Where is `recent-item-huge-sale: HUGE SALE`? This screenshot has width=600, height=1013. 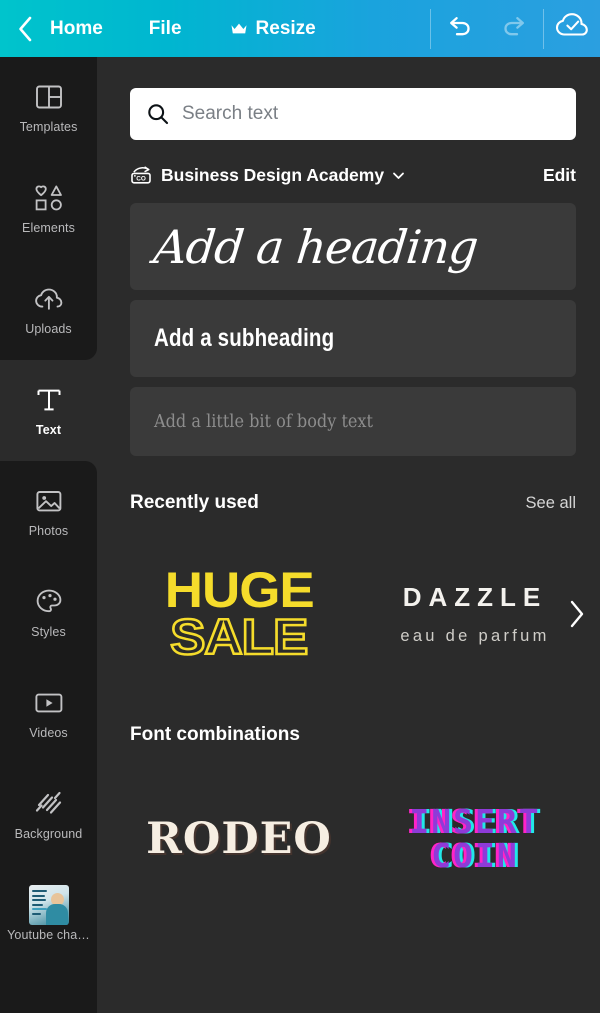
recent-item-huge-sale: HUGE SALE is located at coordinates (239, 614).